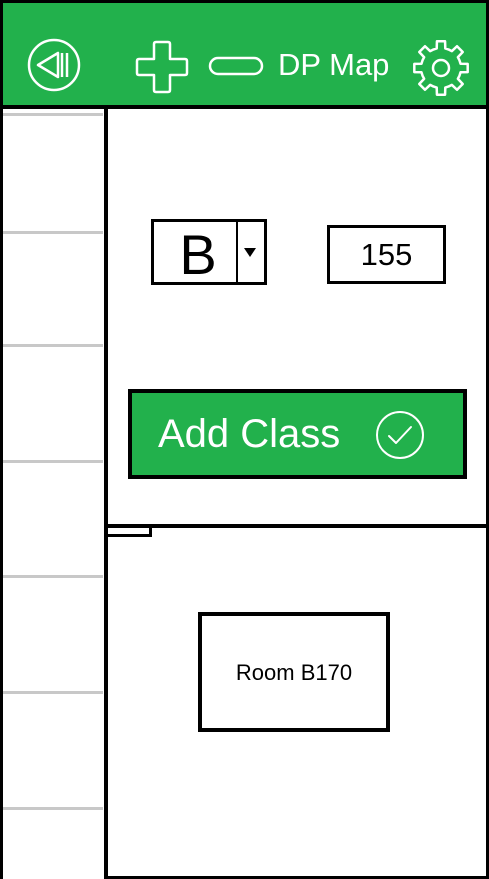 This screenshot has width=489, height=879. I want to click on gear-icon, so click(441, 68).